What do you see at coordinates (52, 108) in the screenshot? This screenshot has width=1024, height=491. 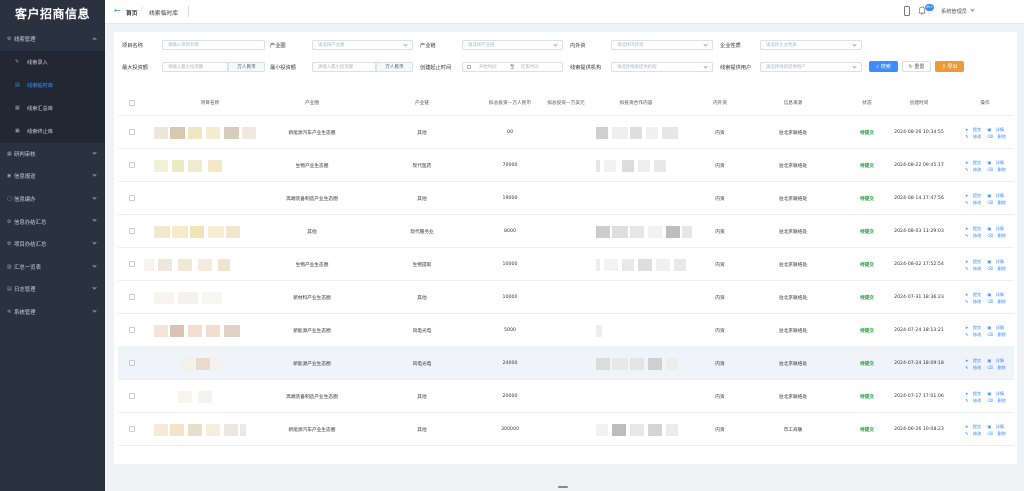 I see `sidebar-item-clue-summary: ▦ 线索汇总库` at bounding box center [52, 108].